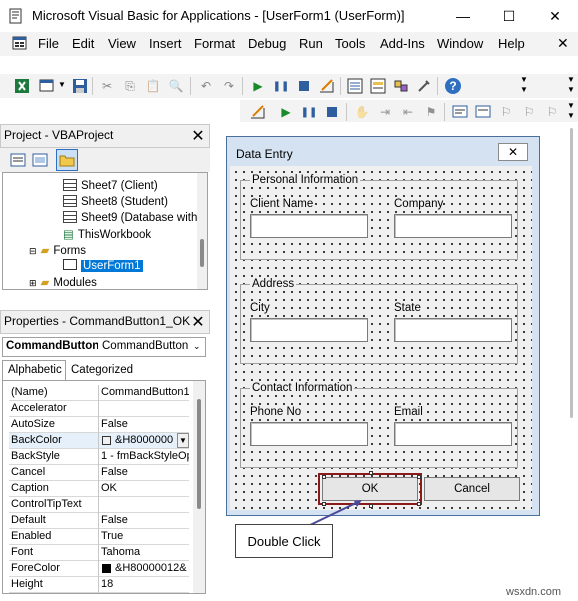  Describe the element at coordinates (47, 86) in the screenshot. I see `insert-userform-icon` at that location.